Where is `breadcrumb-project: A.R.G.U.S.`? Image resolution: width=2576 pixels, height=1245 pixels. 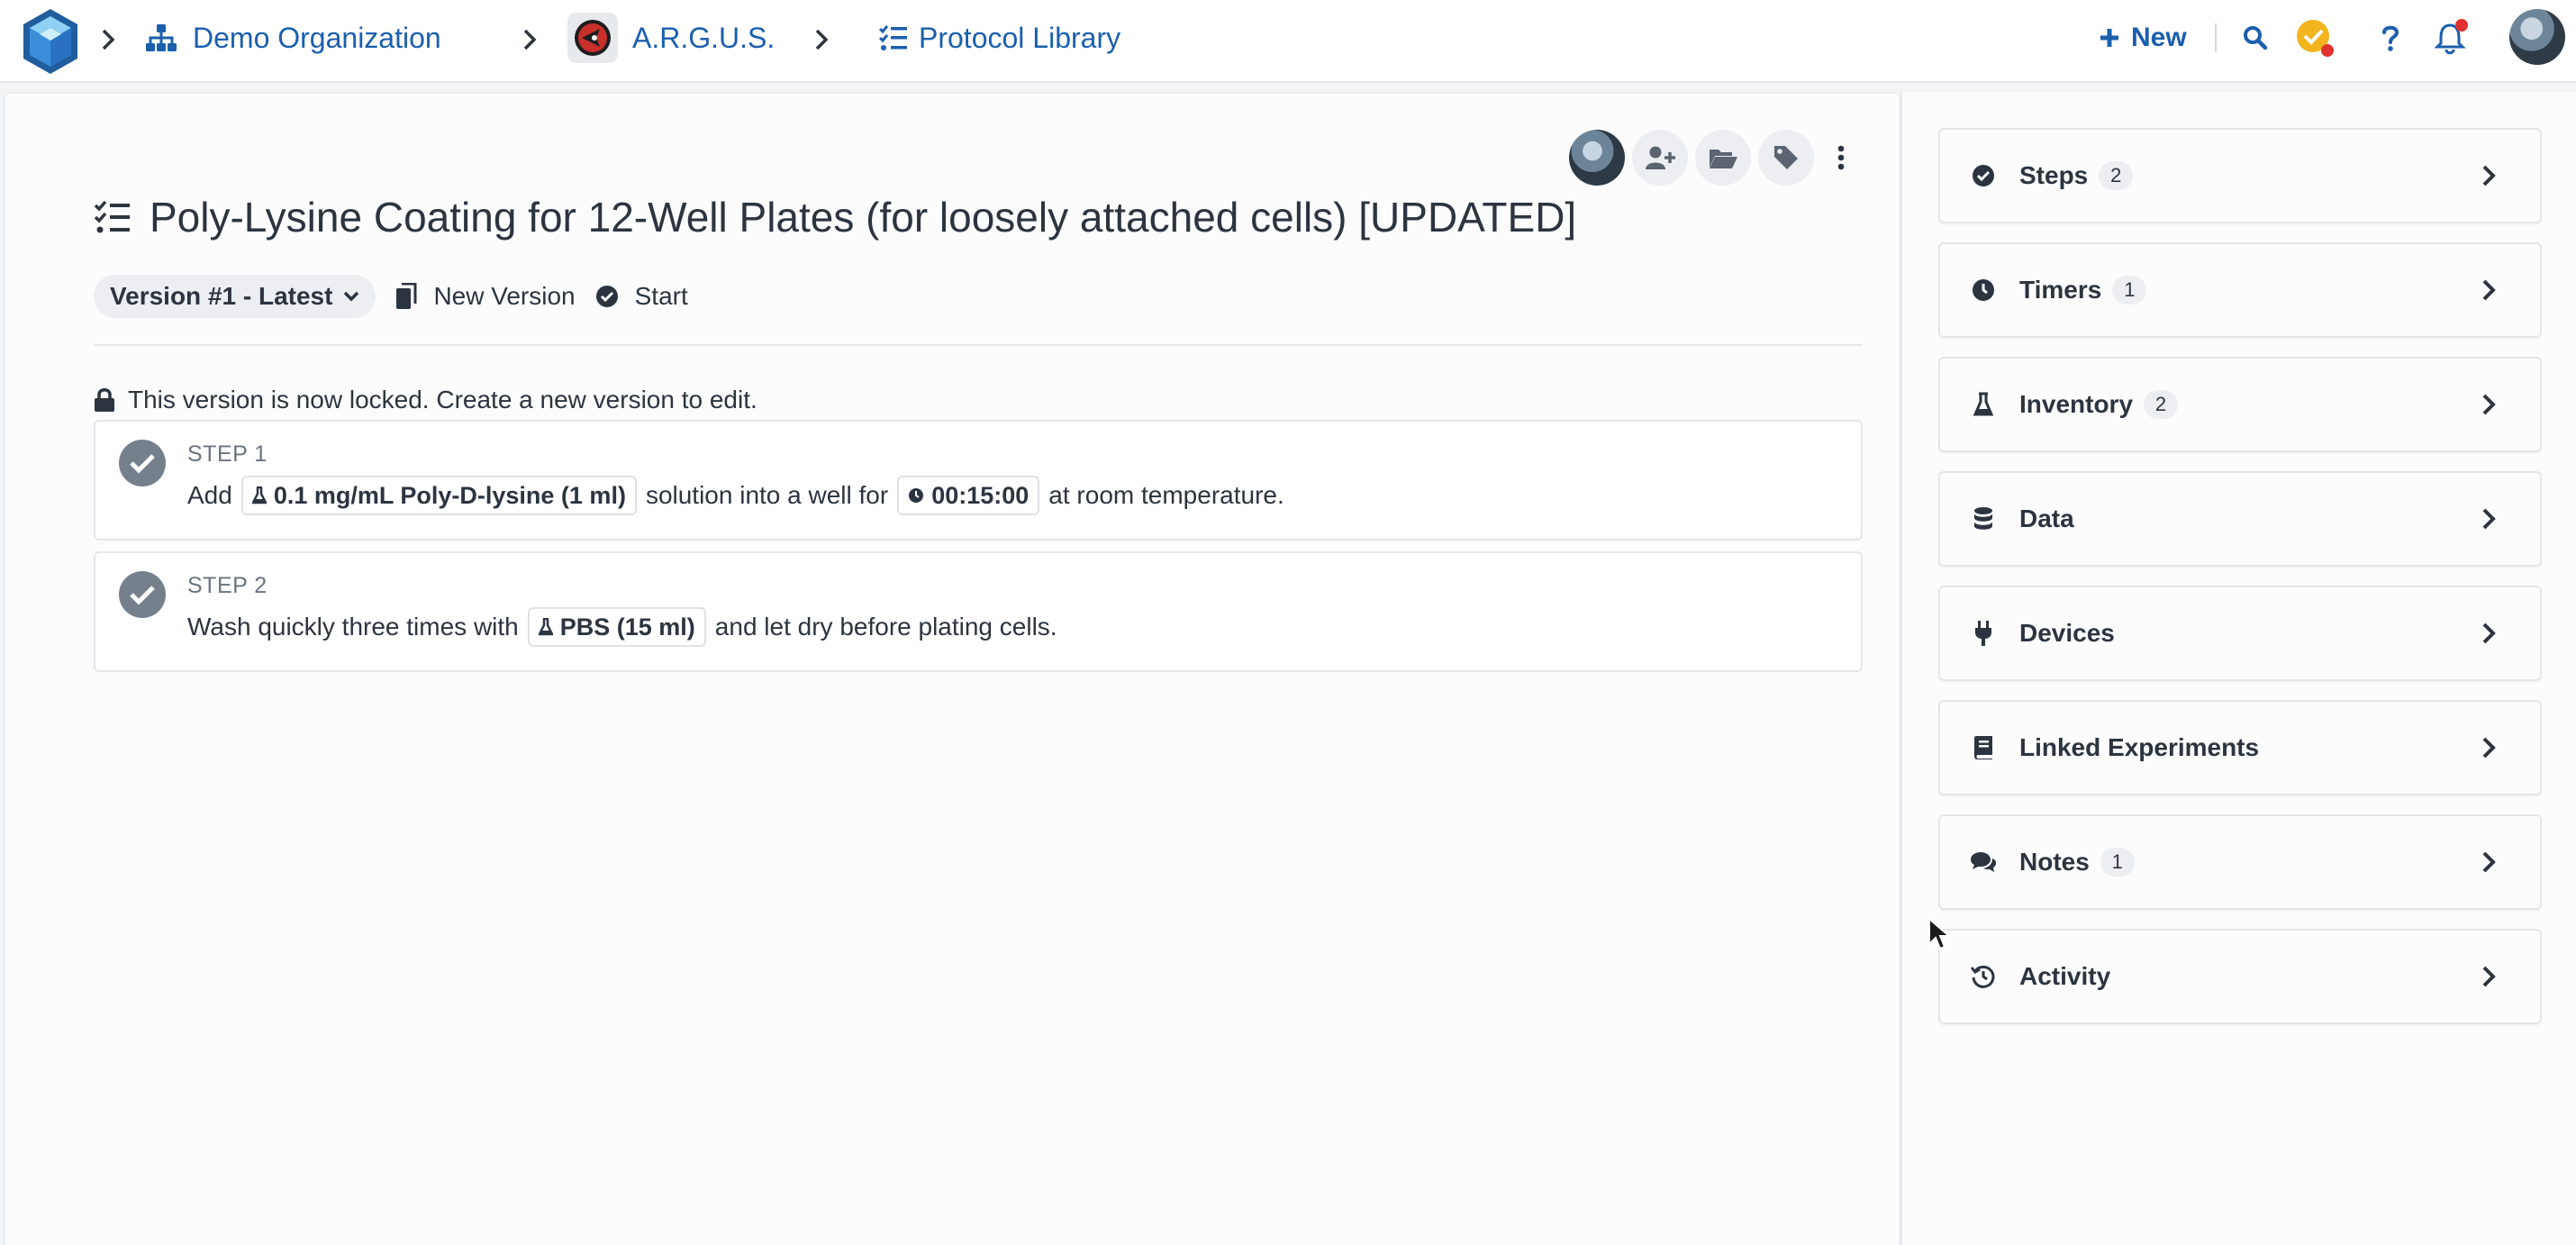
breadcrumb-project: A.R.G.U.S. is located at coordinates (671, 38).